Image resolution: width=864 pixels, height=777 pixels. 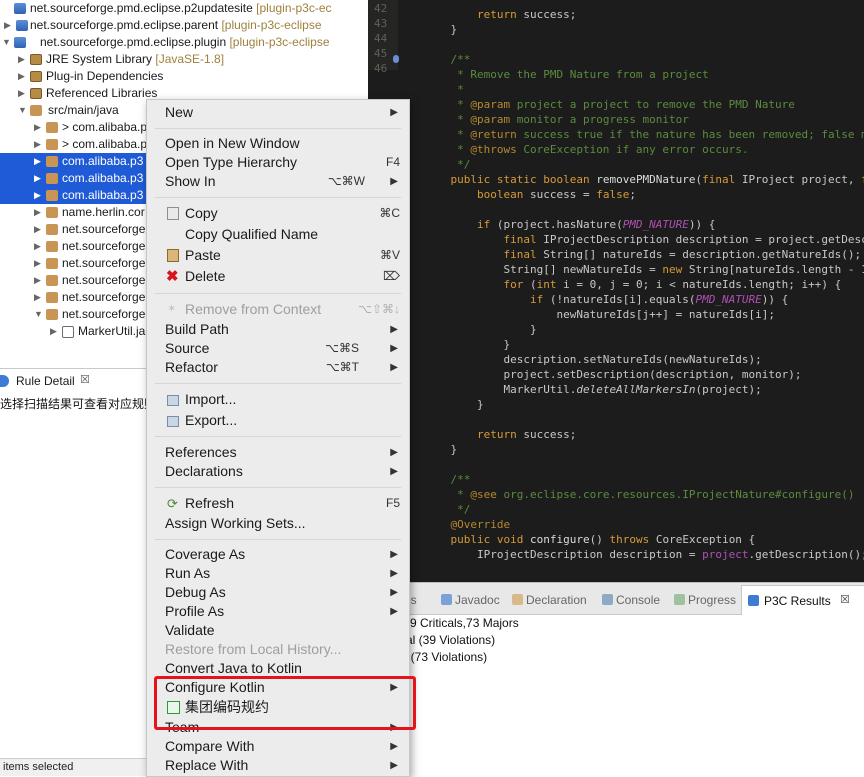 I want to click on line-number: 45, so click(x=381, y=53).